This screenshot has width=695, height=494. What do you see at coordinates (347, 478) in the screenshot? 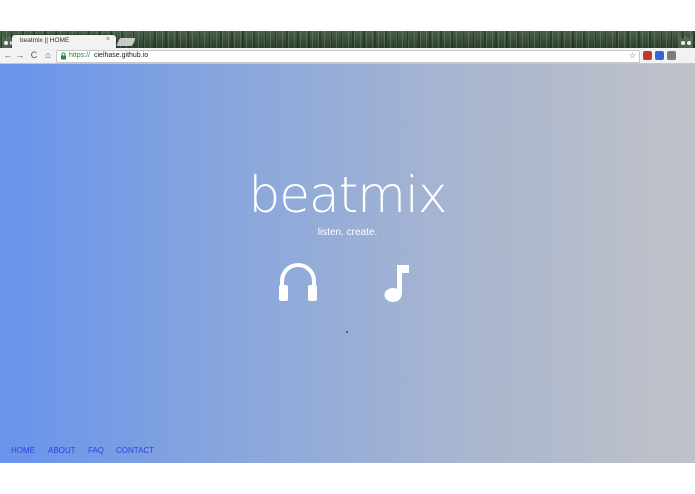
I see `bottom-margin` at bounding box center [347, 478].